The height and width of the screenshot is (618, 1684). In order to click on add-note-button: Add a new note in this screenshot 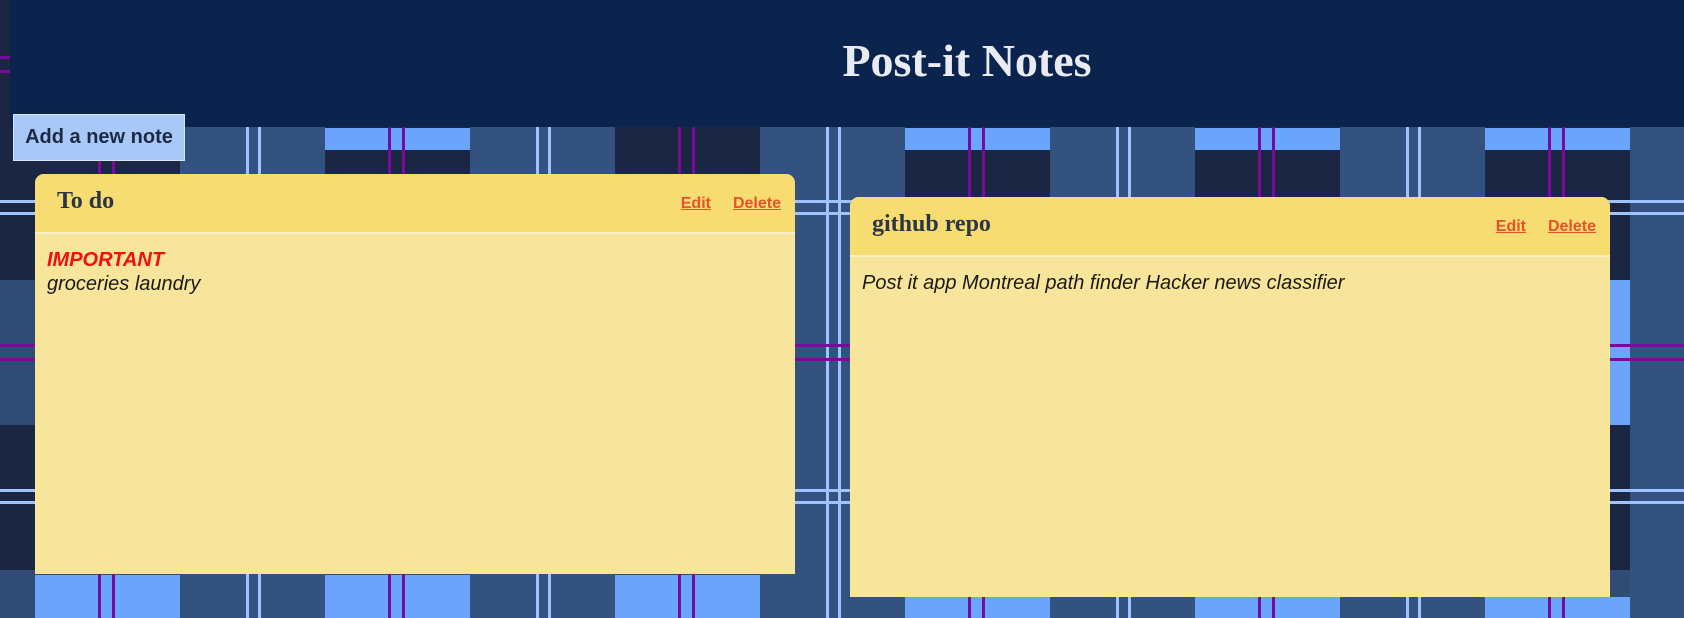, I will do `click(99, 137)`.